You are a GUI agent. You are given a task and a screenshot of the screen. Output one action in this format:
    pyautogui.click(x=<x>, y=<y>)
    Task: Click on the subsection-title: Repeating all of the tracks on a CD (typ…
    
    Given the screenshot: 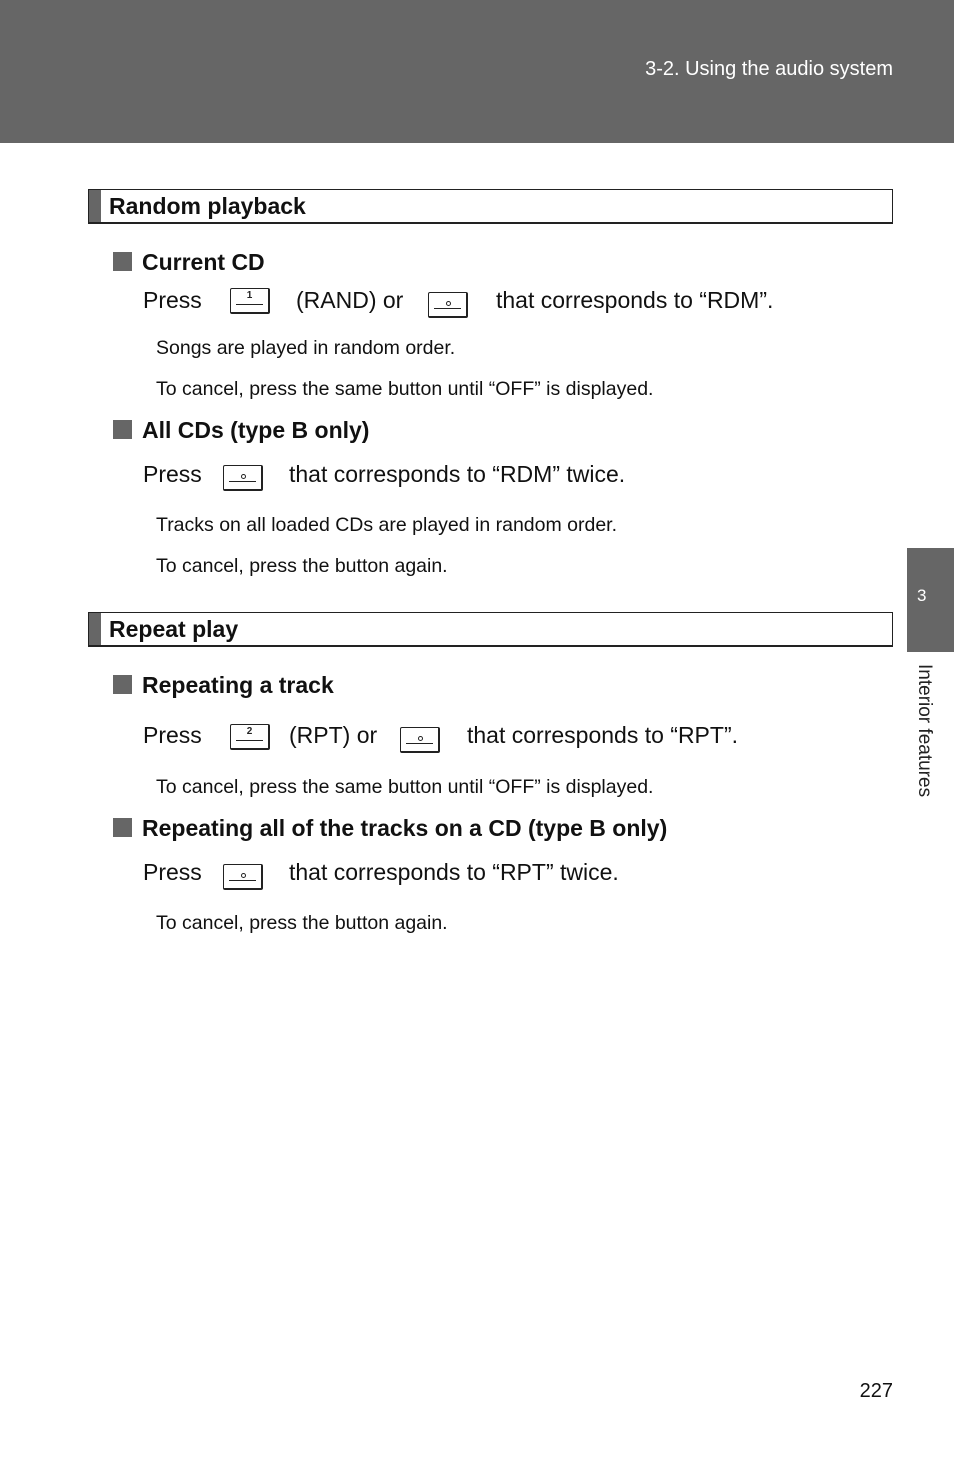 What is the action you would take?
    pyautogui.click(x=405, y=828)
    